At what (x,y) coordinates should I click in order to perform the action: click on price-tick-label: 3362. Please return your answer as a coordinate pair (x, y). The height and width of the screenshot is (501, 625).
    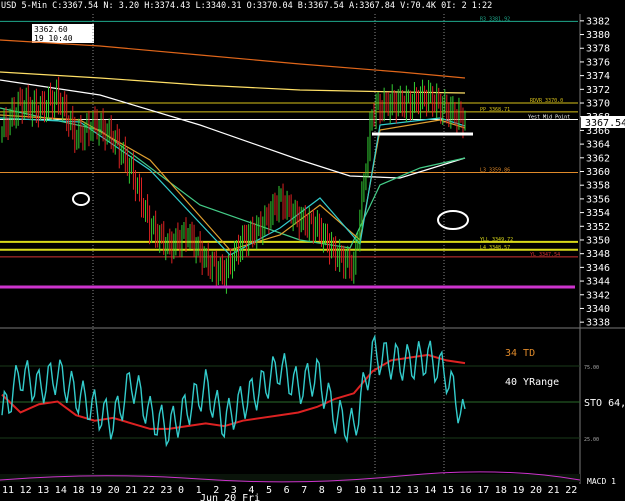
    Looking at the image, I should click on (598, 158).